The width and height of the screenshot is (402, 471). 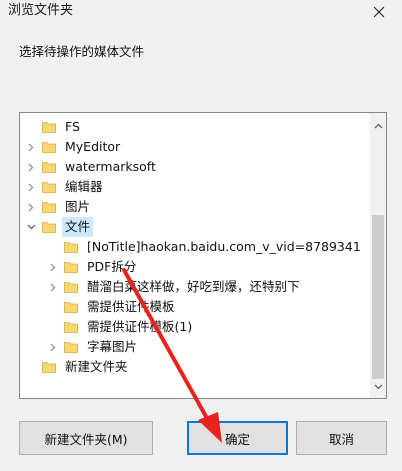 I want to click on scroll-up-button, so click(x=378, y=126).